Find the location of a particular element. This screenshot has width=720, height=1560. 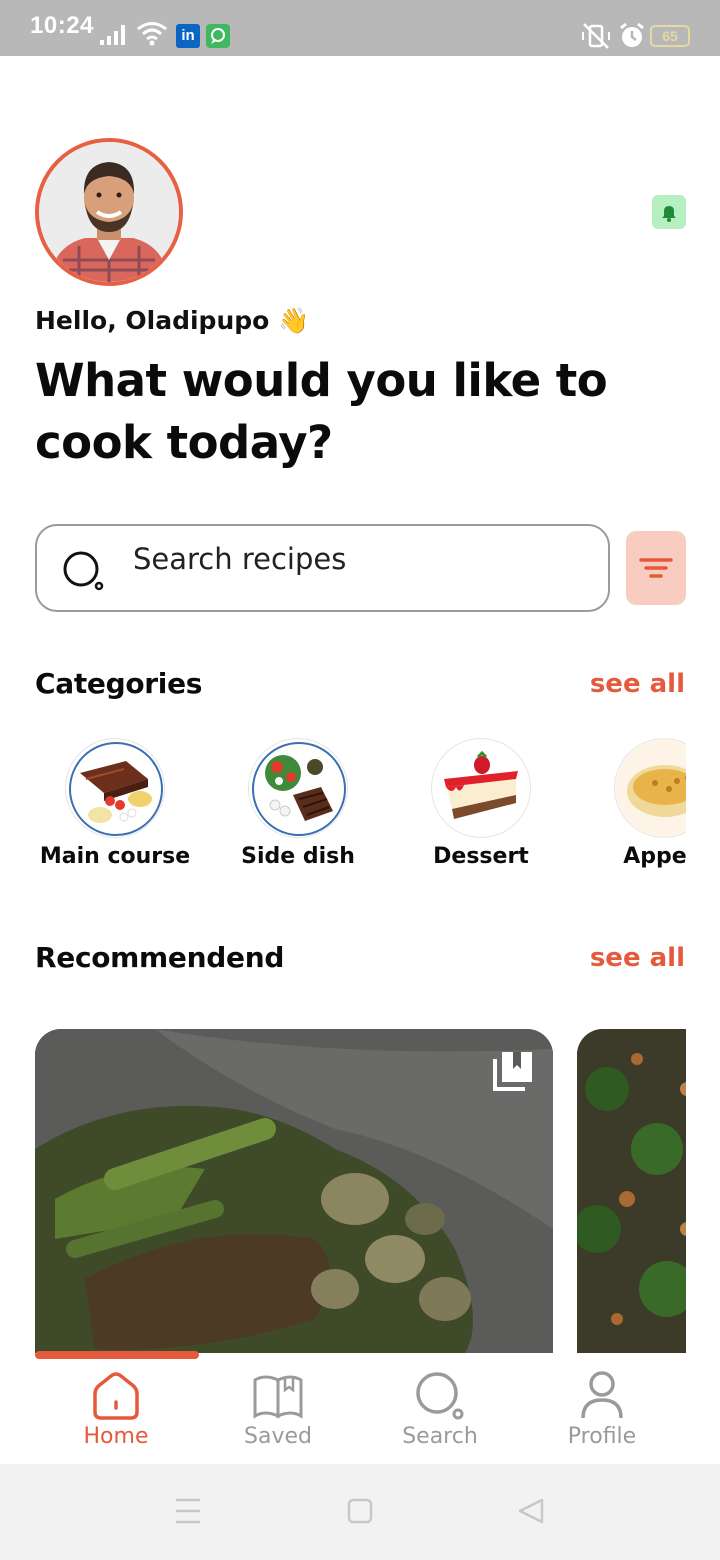

nav-label: Home is located at coordinates (116, 1436).